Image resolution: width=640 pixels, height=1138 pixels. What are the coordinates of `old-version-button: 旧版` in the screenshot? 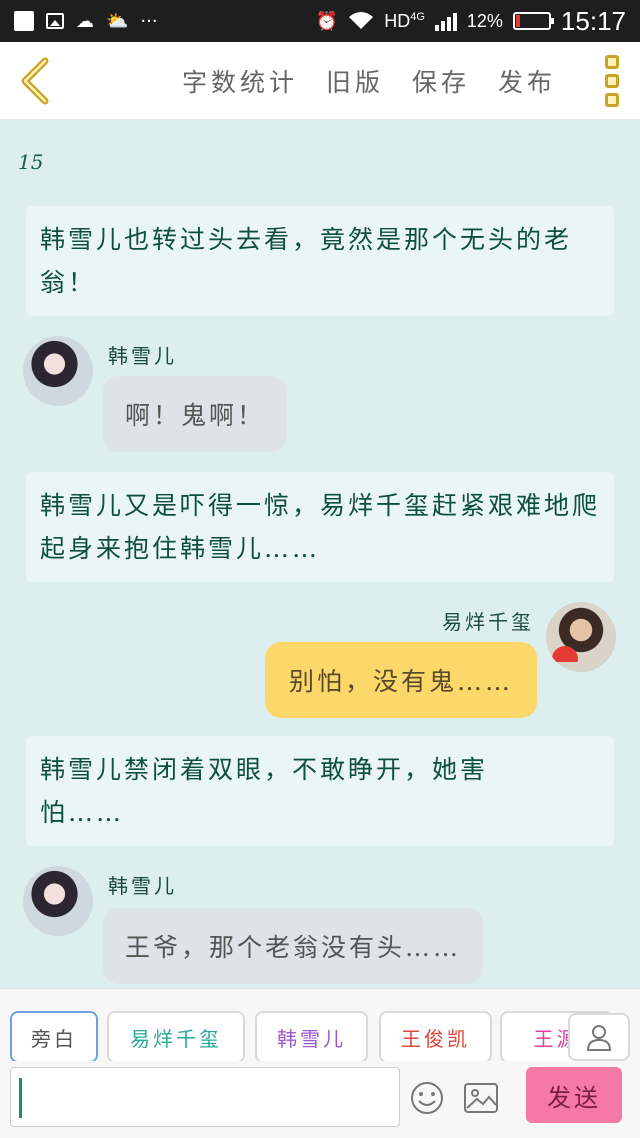 It's located at (355, 81).